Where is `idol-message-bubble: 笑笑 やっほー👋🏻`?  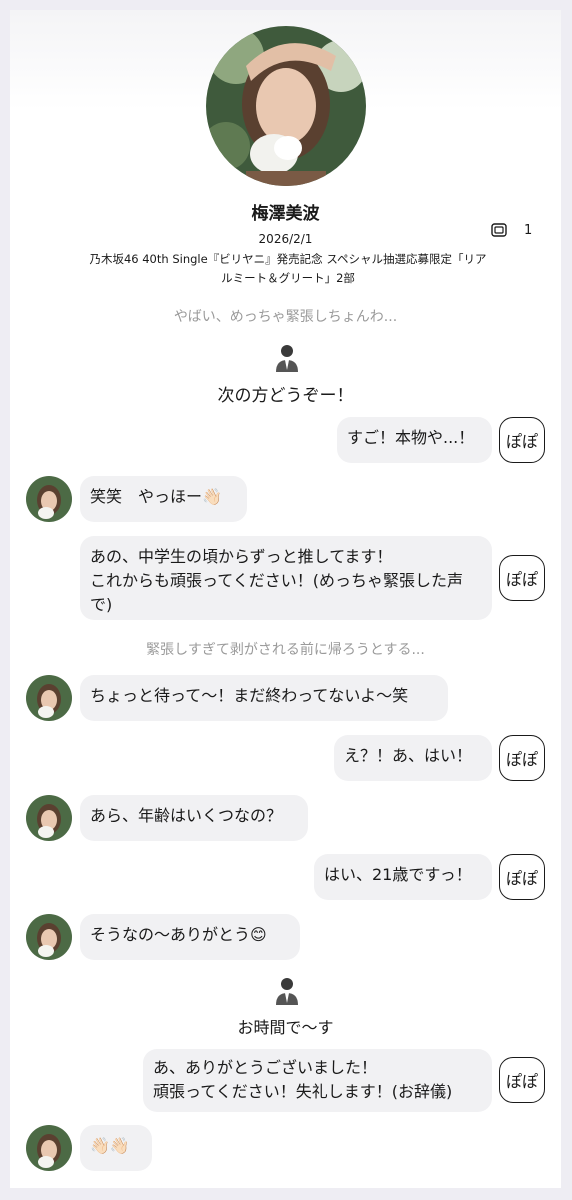
idol-message-bubble: 笑笑 やっほー👋🏻 is located at coordinates (163, 499).